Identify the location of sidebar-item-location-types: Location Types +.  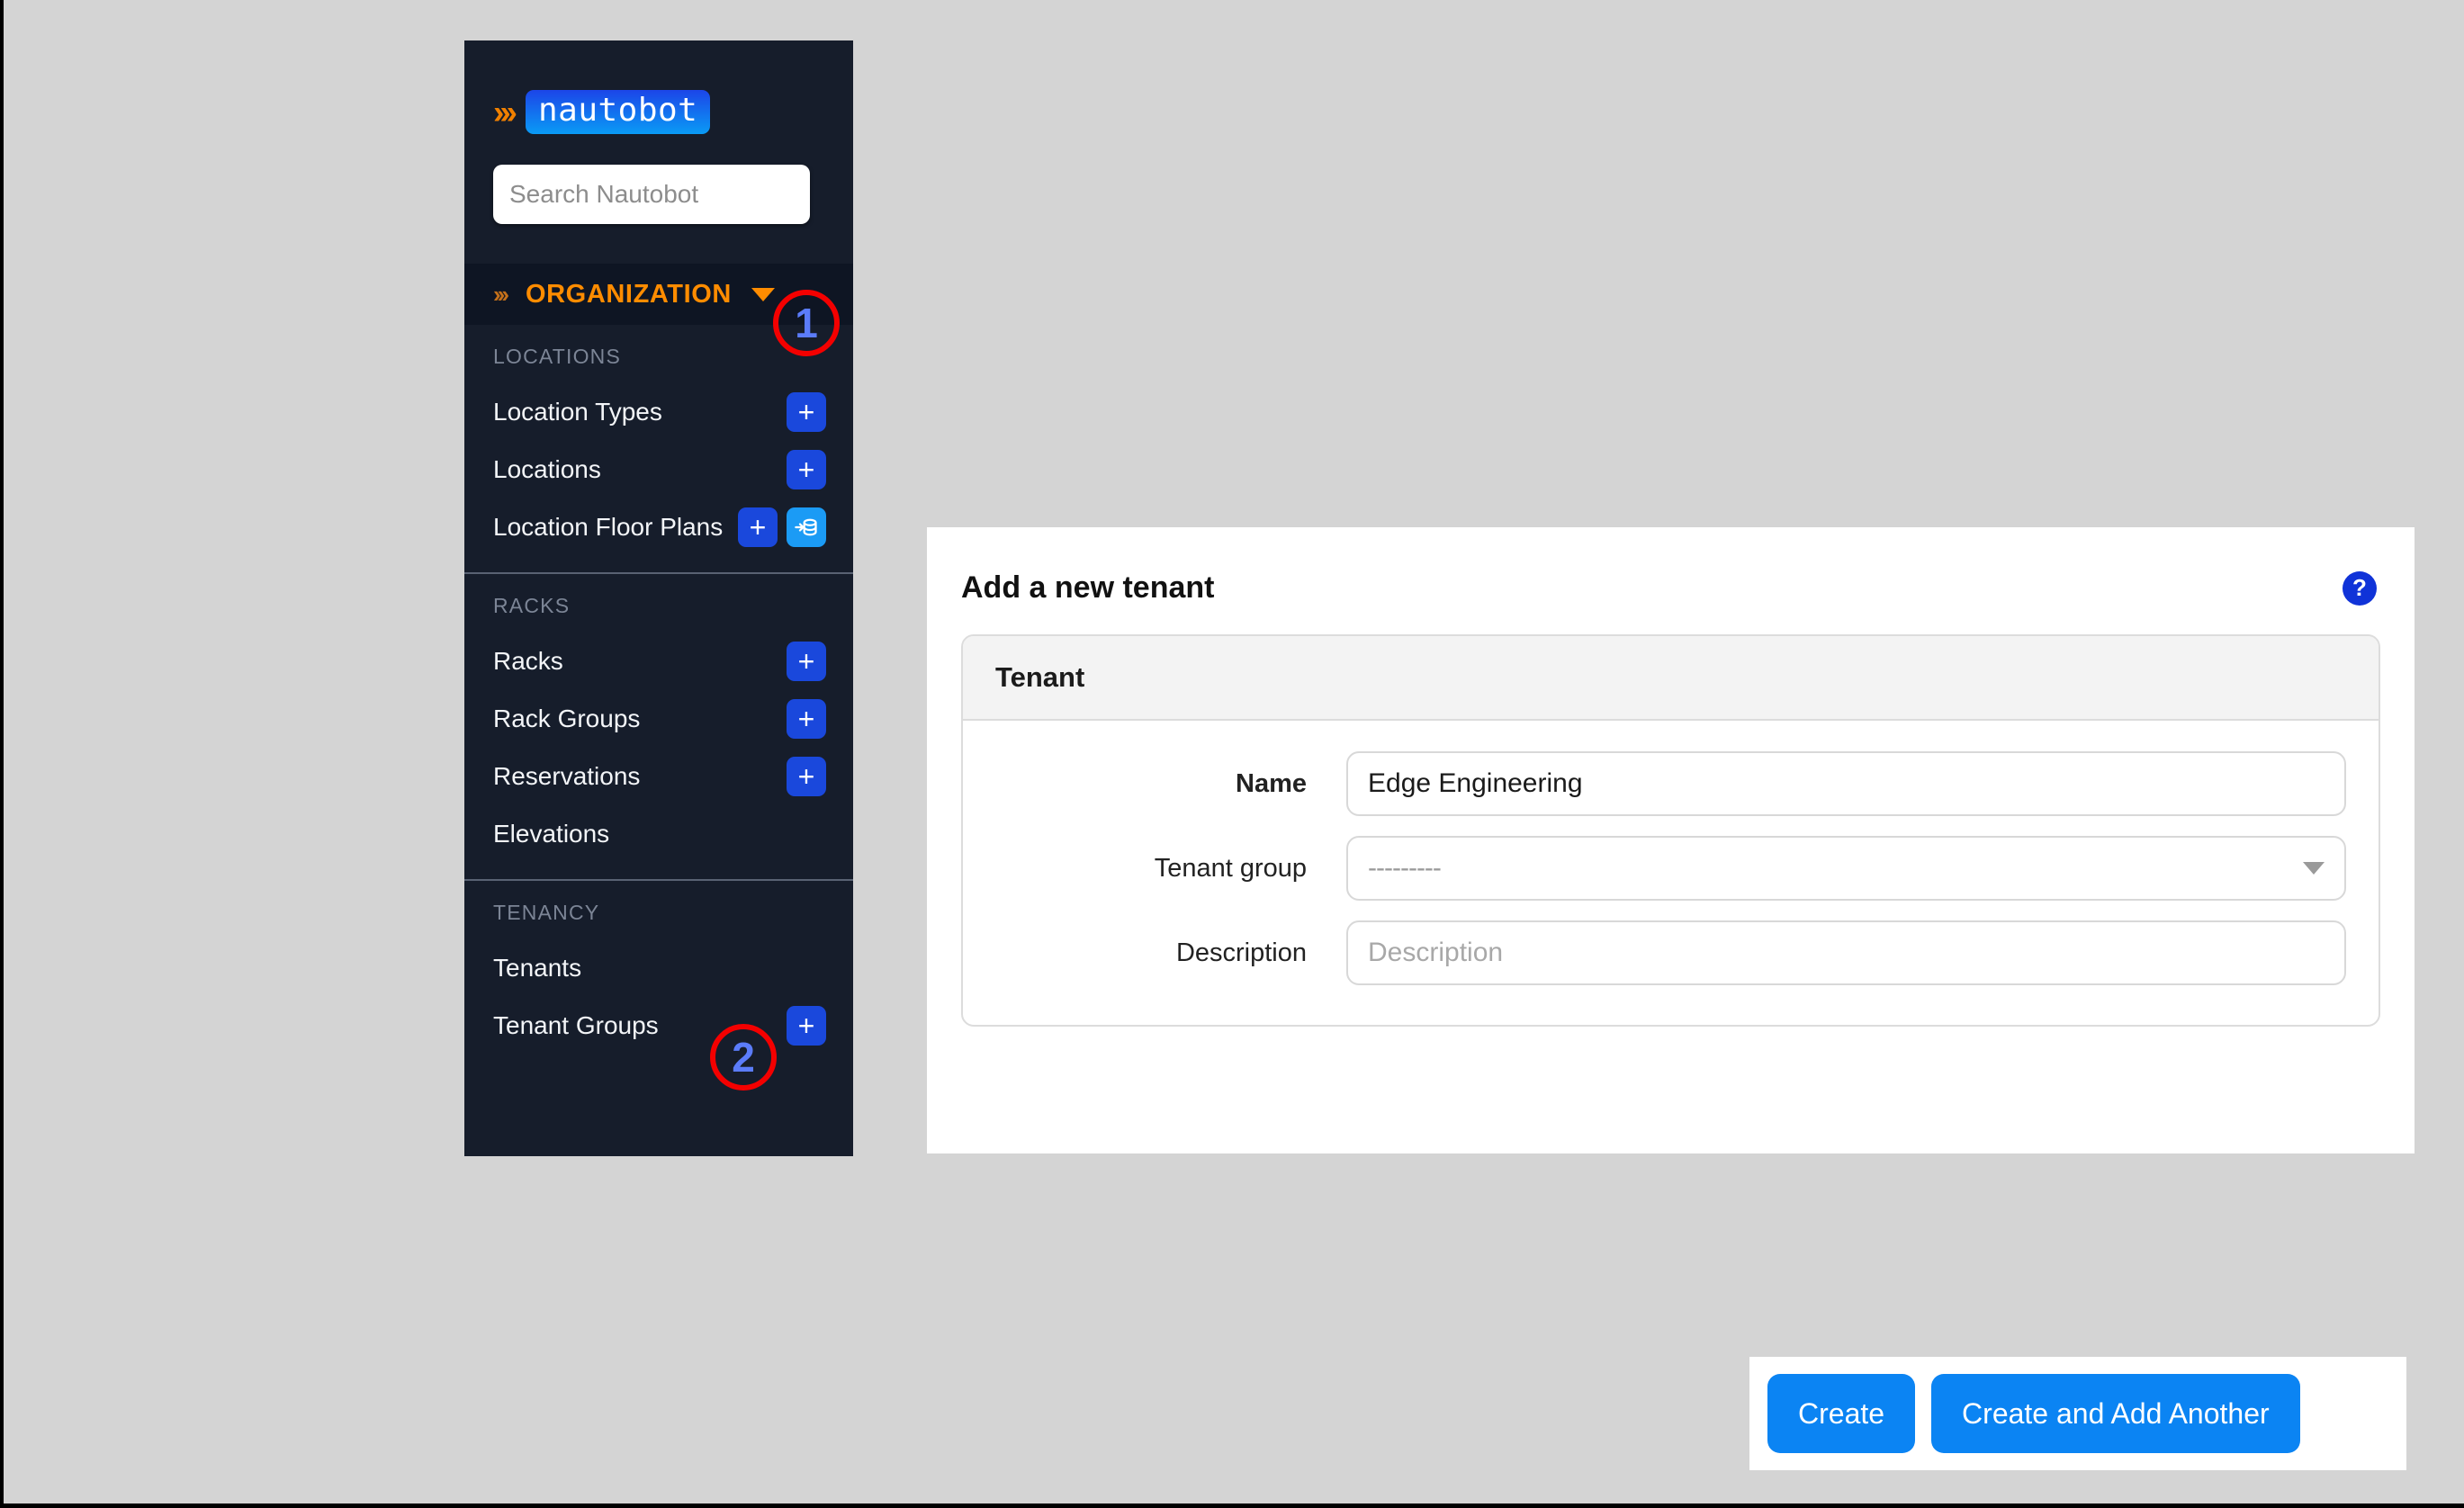
(658, 412).